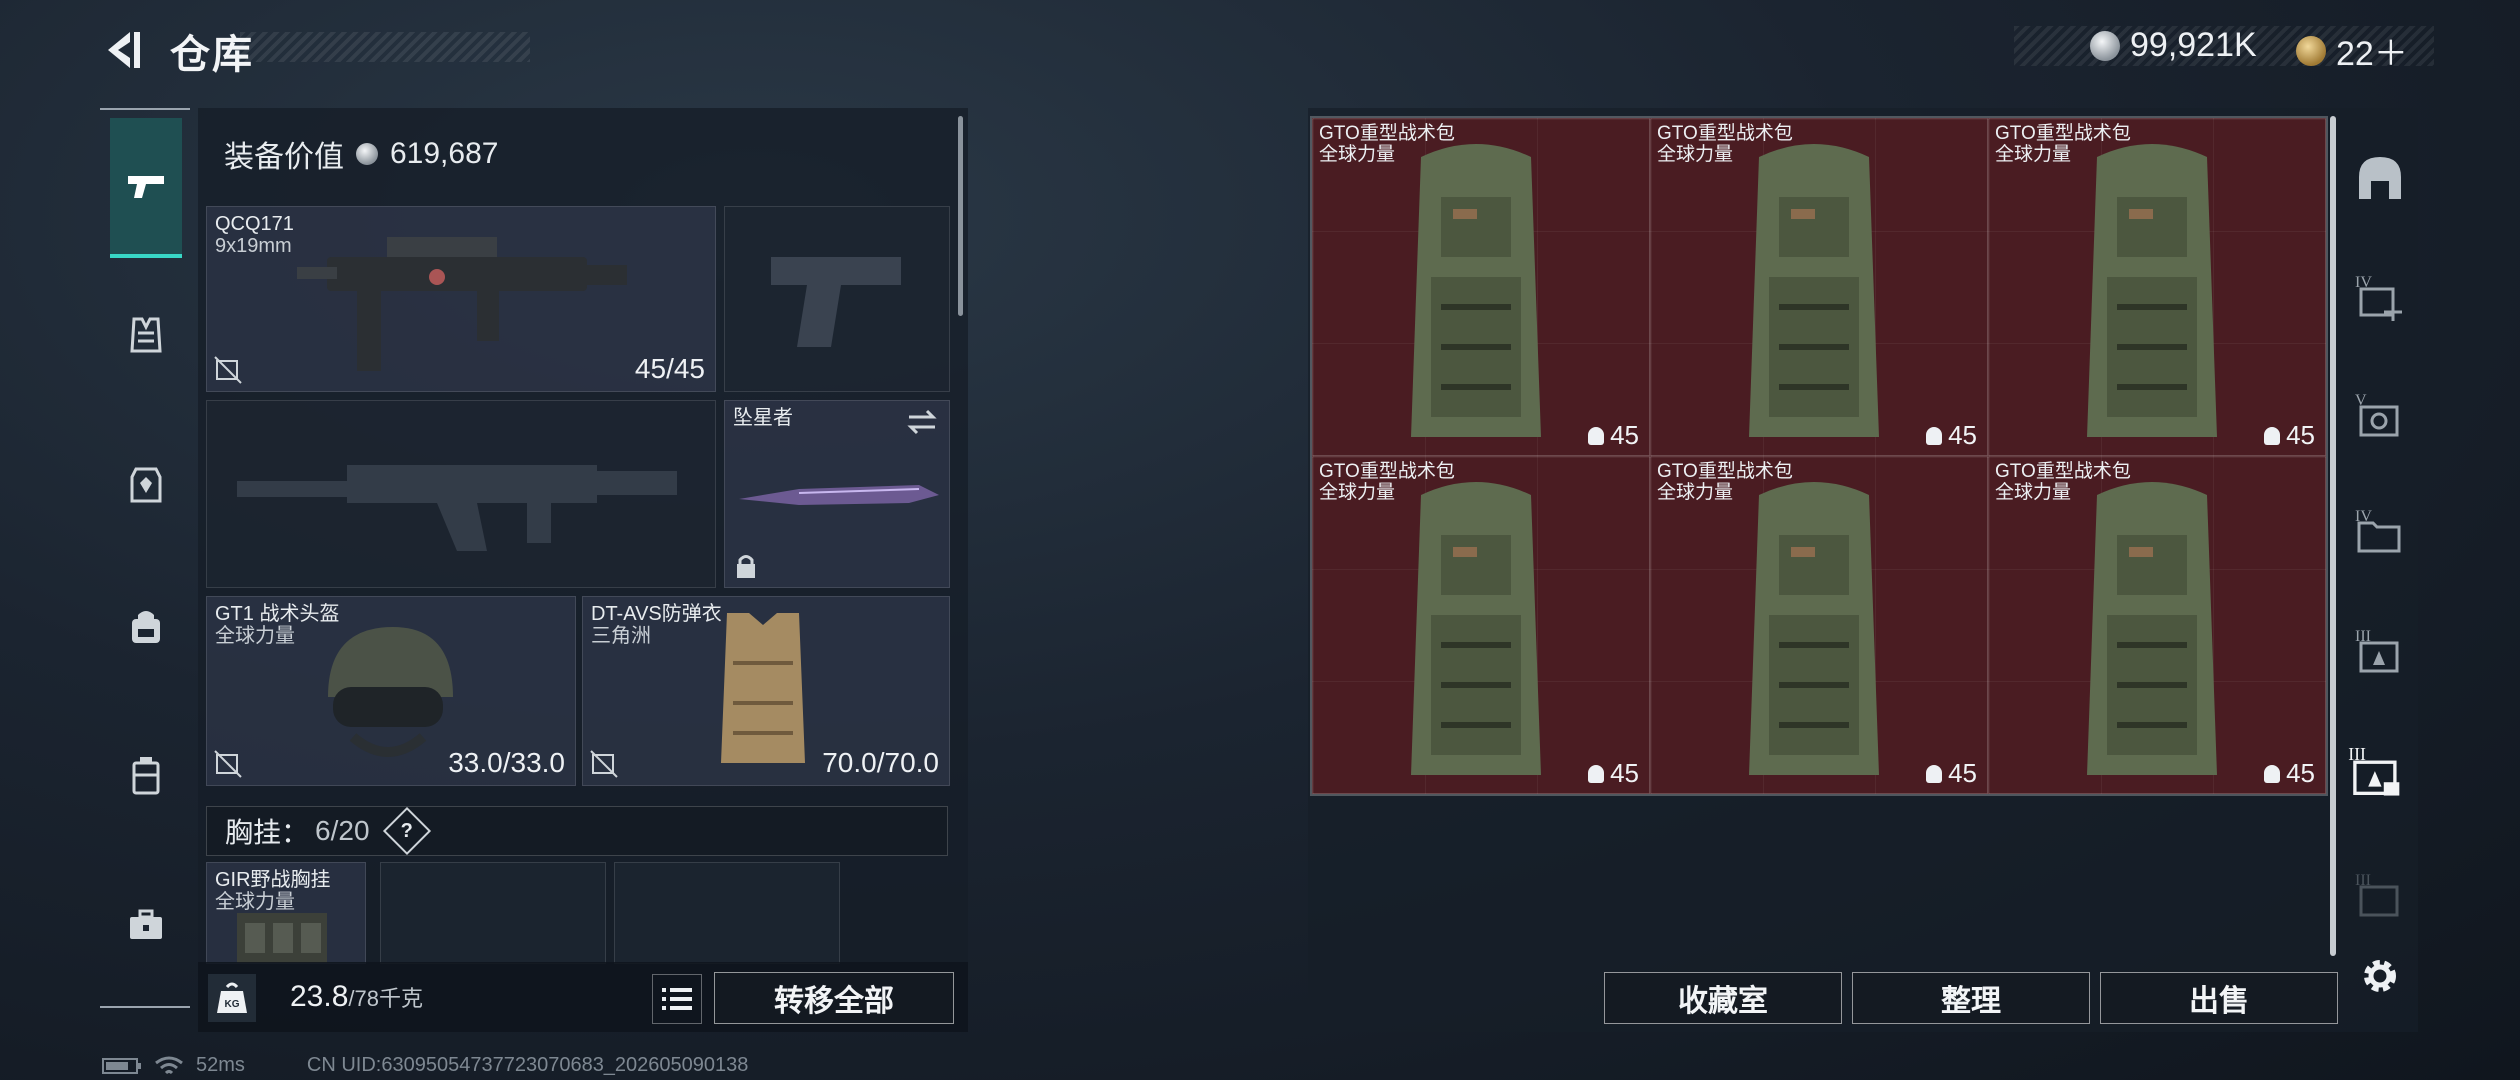 The width and height of the screenshot is (2520, 1080). I want to click on list-view-button, so click(677, 999).